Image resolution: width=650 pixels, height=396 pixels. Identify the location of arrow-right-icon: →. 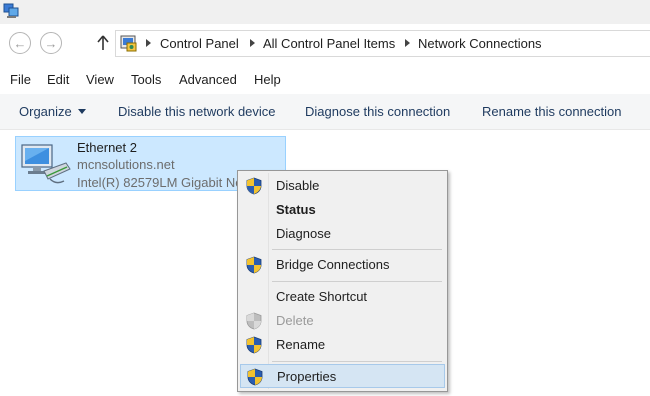
(51, 43).